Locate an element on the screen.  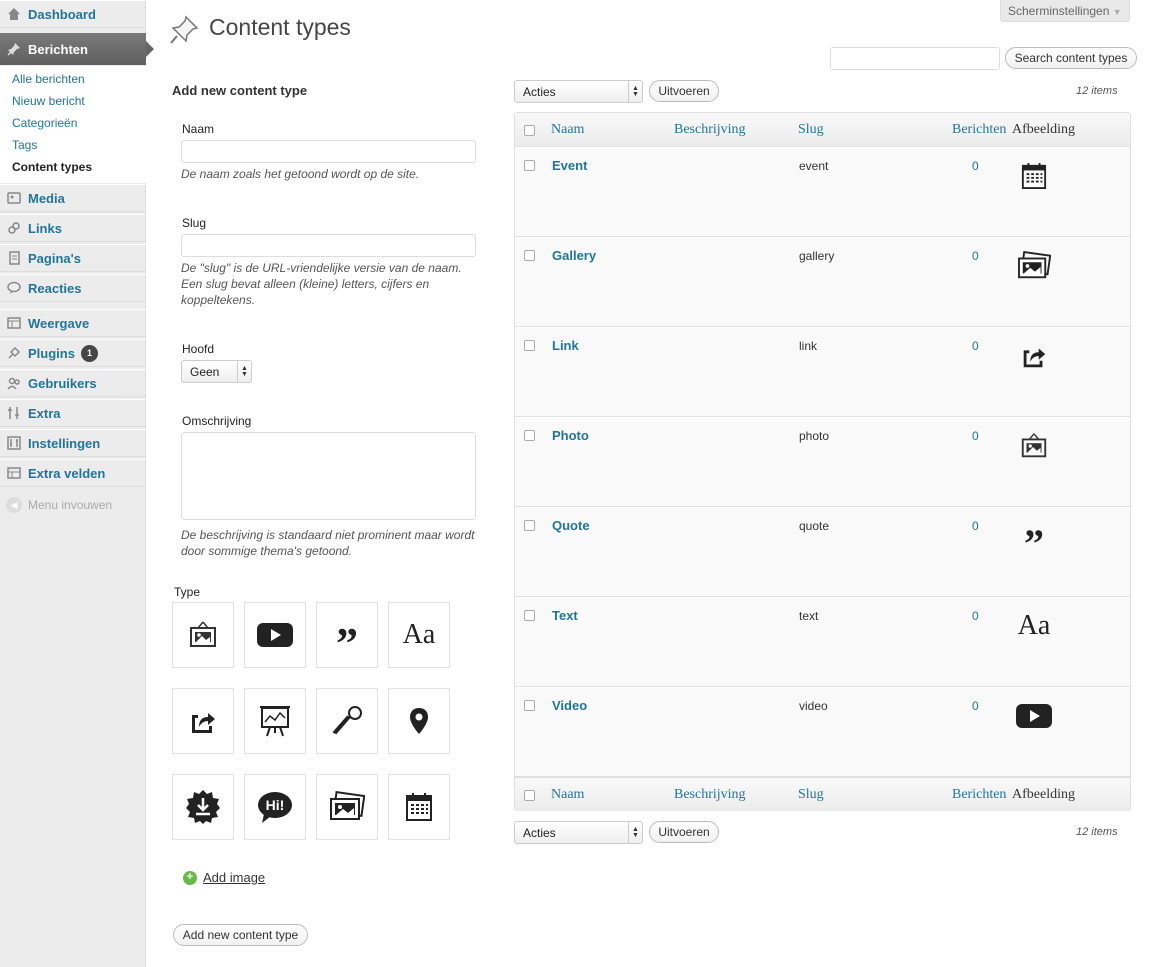
collapse-menu-button: ◀ Menu invouwen is located at coordinates (59, 505).